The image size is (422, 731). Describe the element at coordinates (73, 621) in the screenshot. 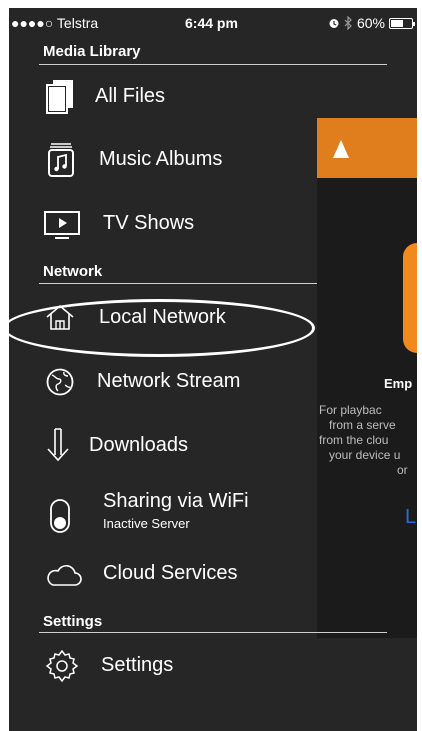

I see `section-settings: Settings` at that location.